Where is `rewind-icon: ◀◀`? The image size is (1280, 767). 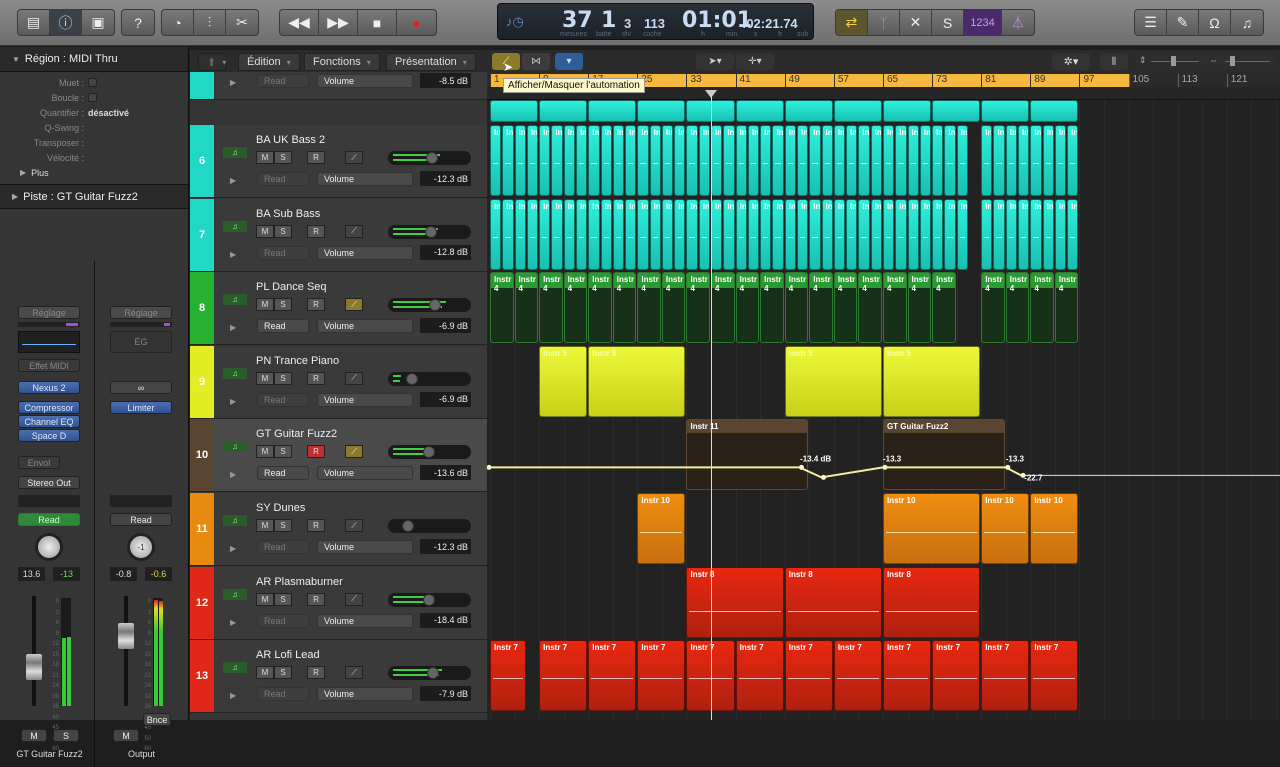
rewind-icon: ◀◀ is located at coordinates (299, 22).